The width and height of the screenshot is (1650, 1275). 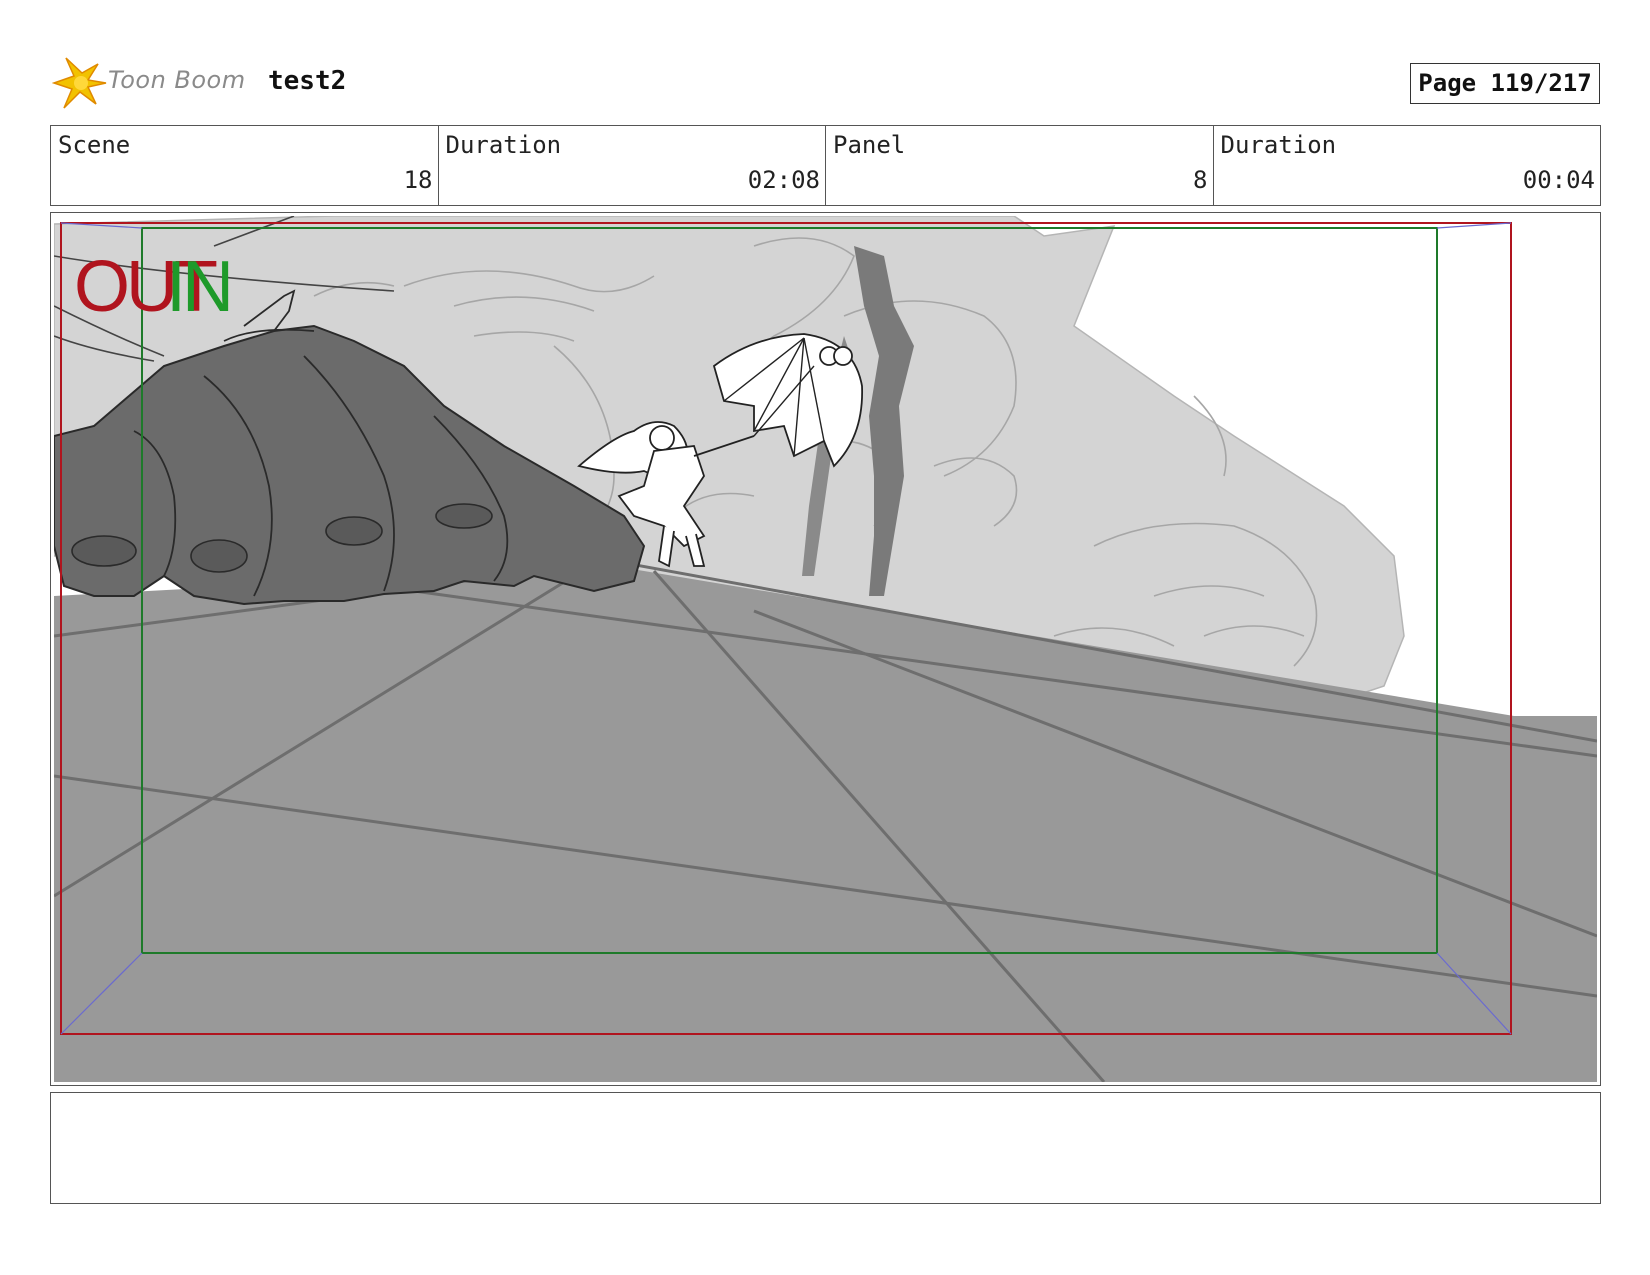 I want to click on starburst-icon, so click(x=79, y=83).